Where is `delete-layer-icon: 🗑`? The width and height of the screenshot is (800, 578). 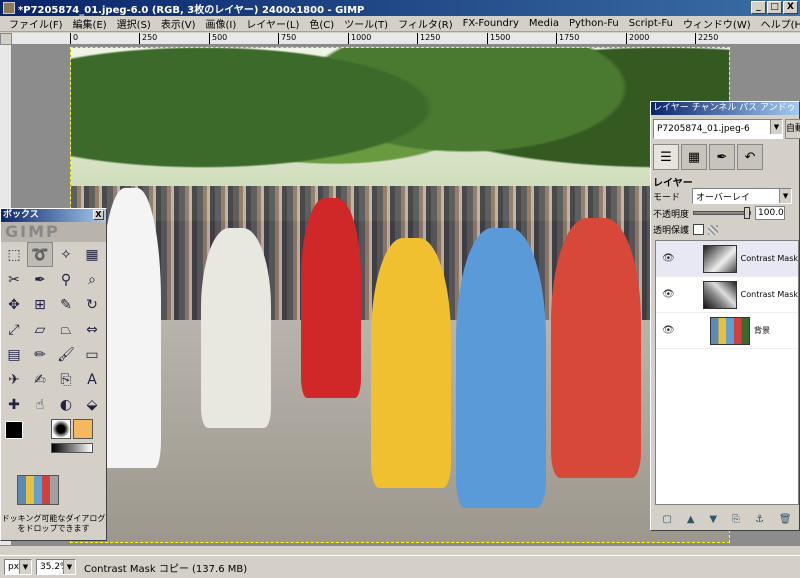
delete-layer-icon: 🗑 is located at coordinates (785, 519).